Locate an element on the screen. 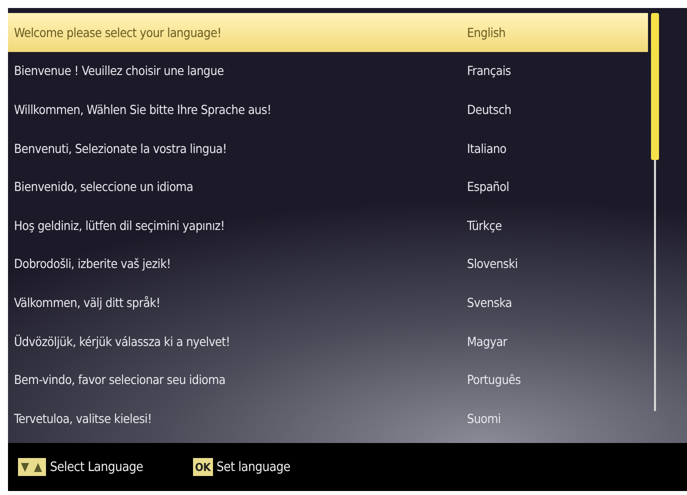 The height and width of the screenshot is (495, 687). language-name: Slovenski is located at coordinates (492, 264).